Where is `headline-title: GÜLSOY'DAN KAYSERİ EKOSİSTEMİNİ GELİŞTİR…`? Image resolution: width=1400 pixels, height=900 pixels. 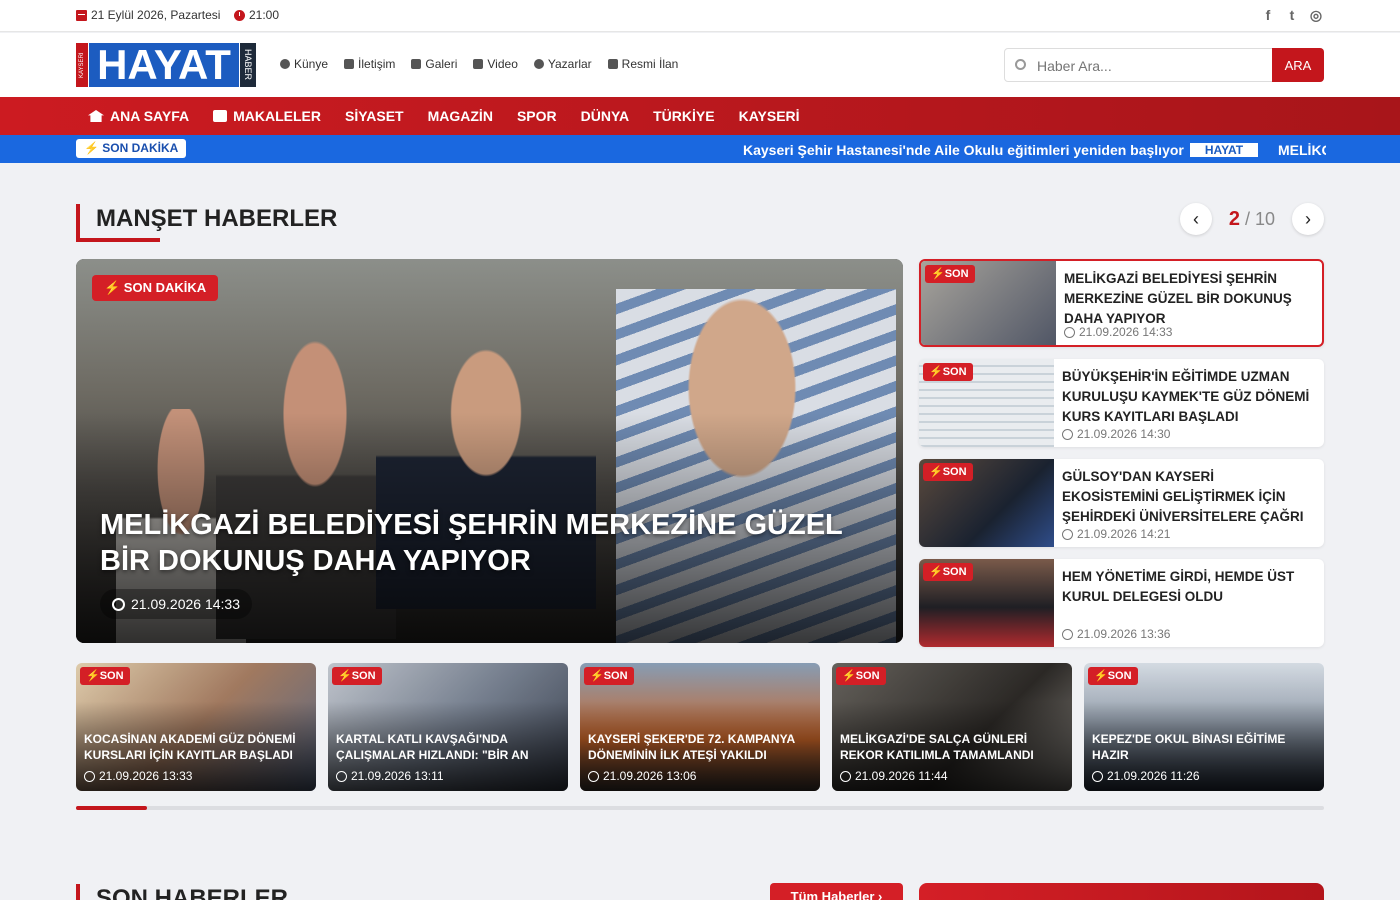 headline-title: GÜLSOY'DAN KAYSERİ EKOSİSTEMİNİ GELİŞTİR… is located at coordinates (1183, 496).